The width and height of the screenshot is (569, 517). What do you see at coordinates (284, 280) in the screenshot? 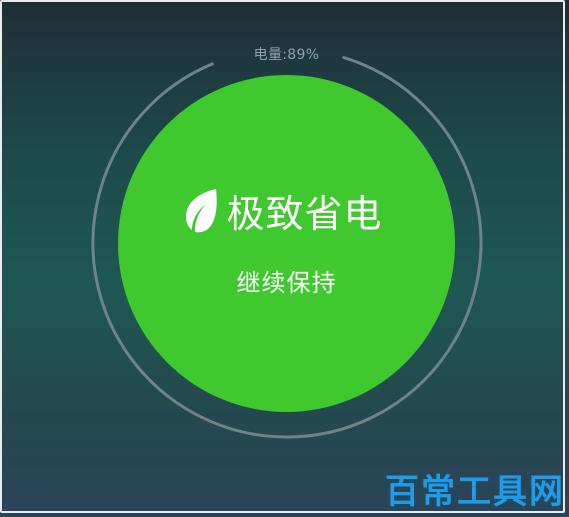
I see `keep-going-button: 继续保持` at bounding box center [284, 280].